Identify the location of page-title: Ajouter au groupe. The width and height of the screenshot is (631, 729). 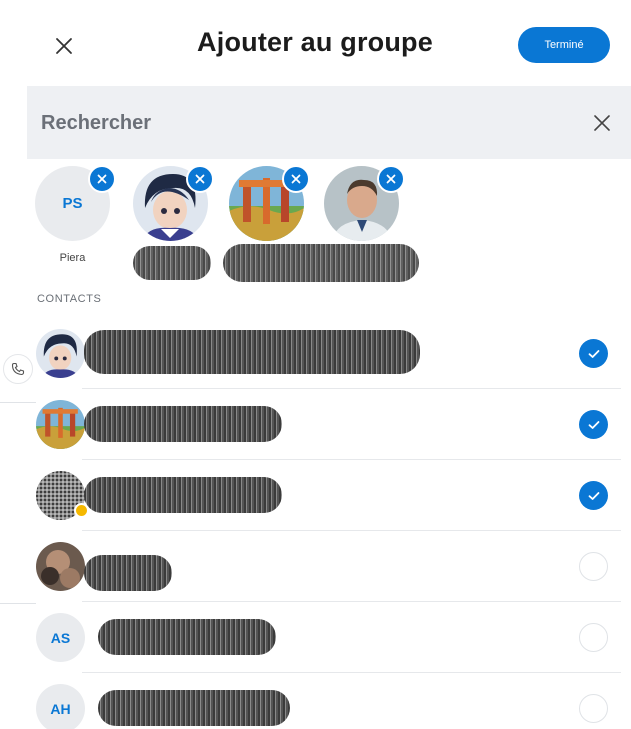
(315, 42).